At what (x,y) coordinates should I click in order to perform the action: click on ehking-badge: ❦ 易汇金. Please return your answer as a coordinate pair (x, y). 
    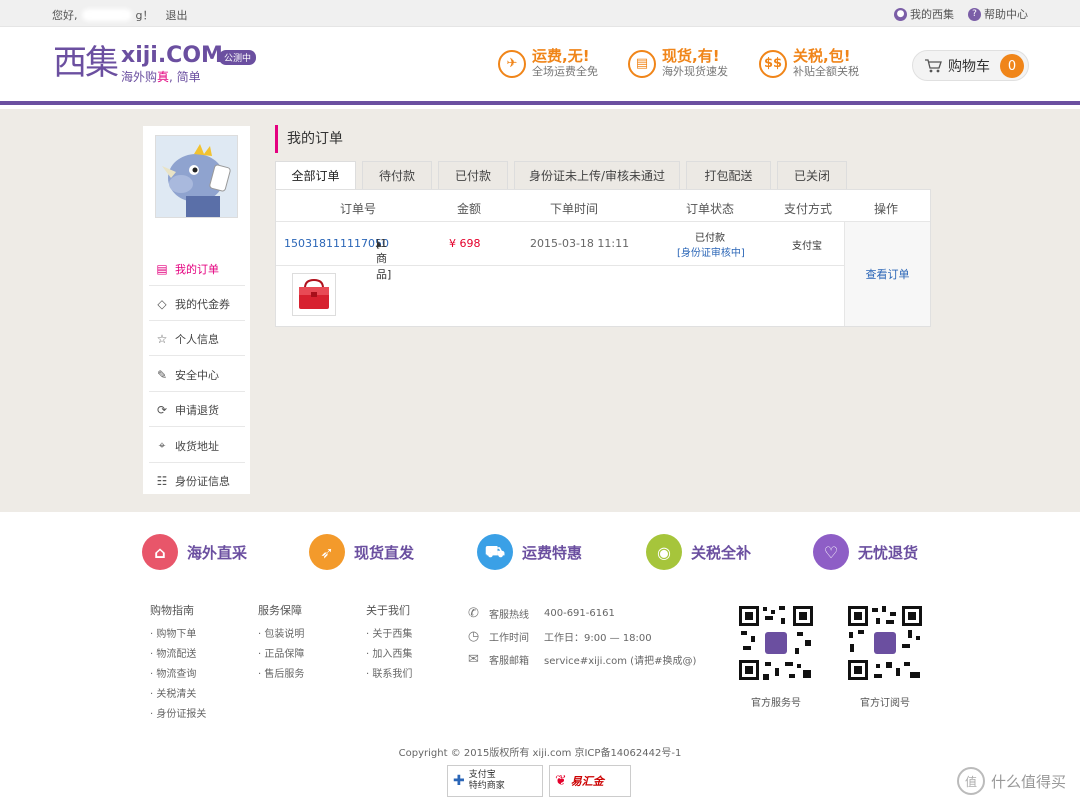
    Looking at the image, I should click on (590, 781).